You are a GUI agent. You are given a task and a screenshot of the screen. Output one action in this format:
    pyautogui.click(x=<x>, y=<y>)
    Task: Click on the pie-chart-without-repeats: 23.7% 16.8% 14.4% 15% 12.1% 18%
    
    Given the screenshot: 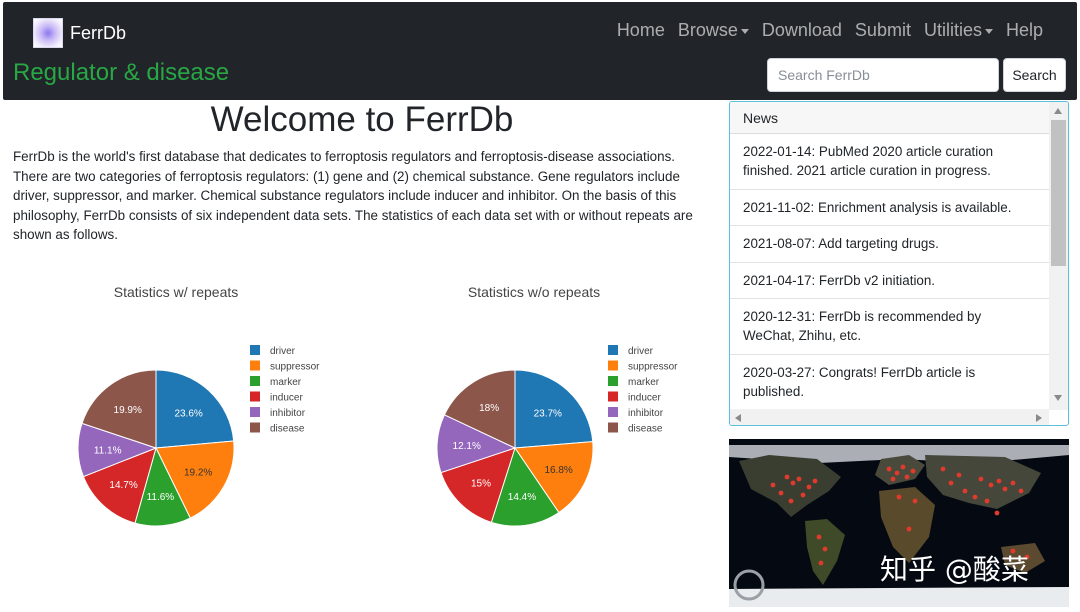 What is the action you would take?
    pyautogui.click(x=515, y=448)
    